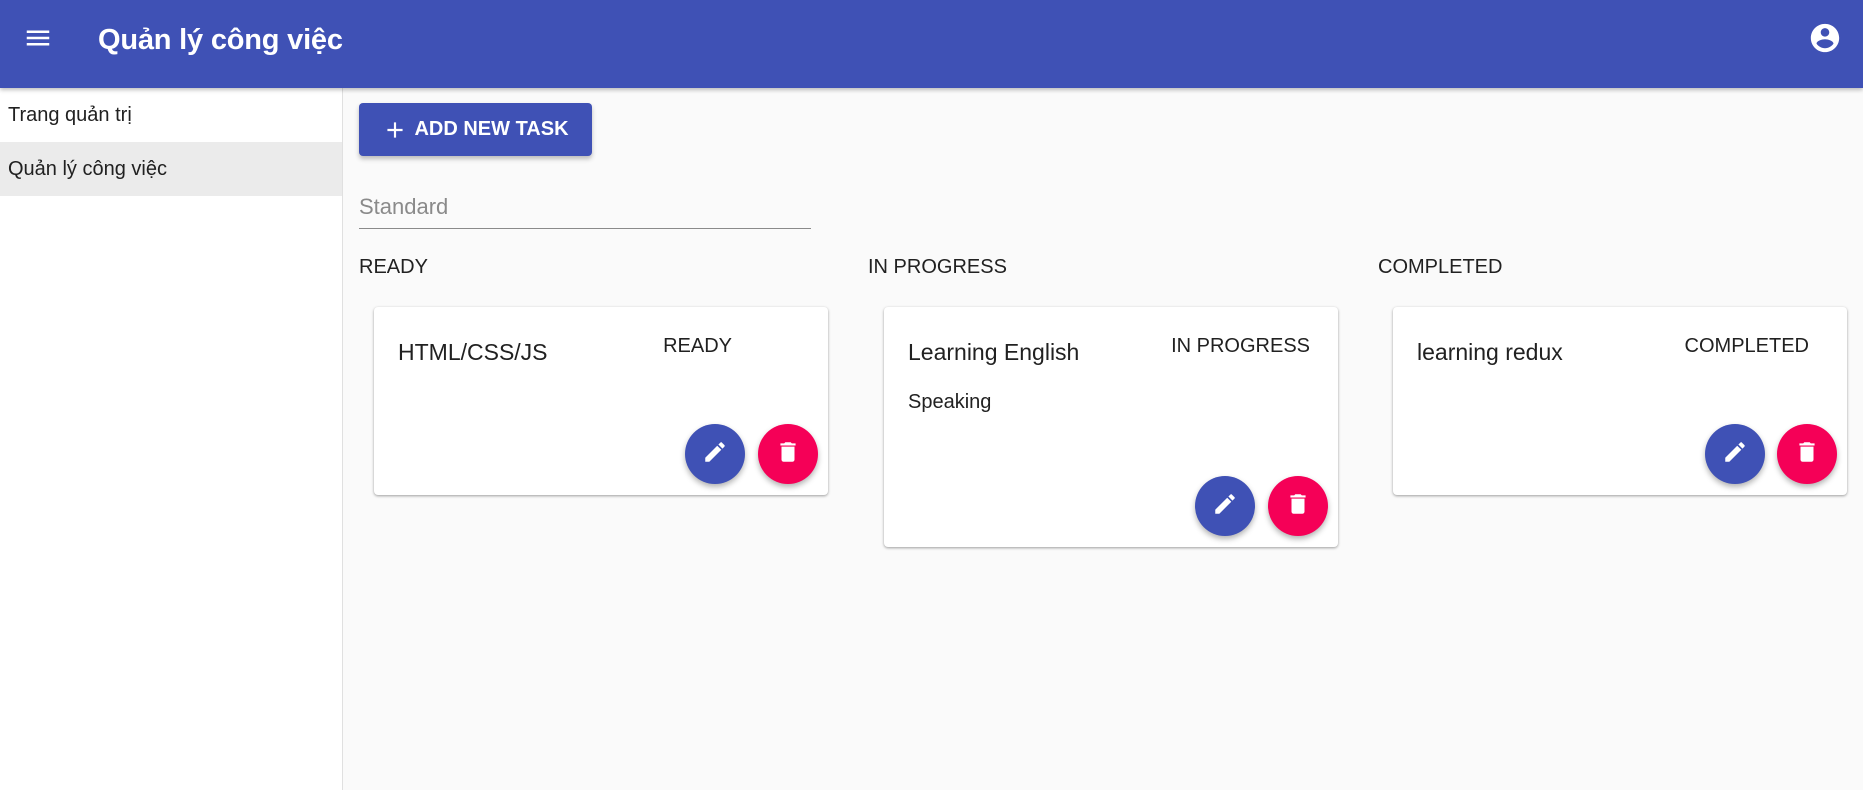 Image resolution: width=1863 pixels, height=790 pixels. What do you see at coordinates (1440, 267) in the screenshot?
I see `column-header-completed: COMPLETED` at bounding box center [1440, 267].